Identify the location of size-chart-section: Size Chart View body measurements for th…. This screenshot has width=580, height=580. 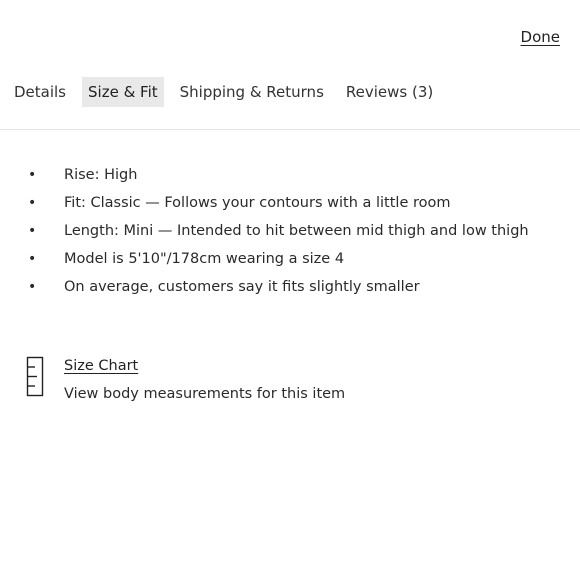
(185, 380).